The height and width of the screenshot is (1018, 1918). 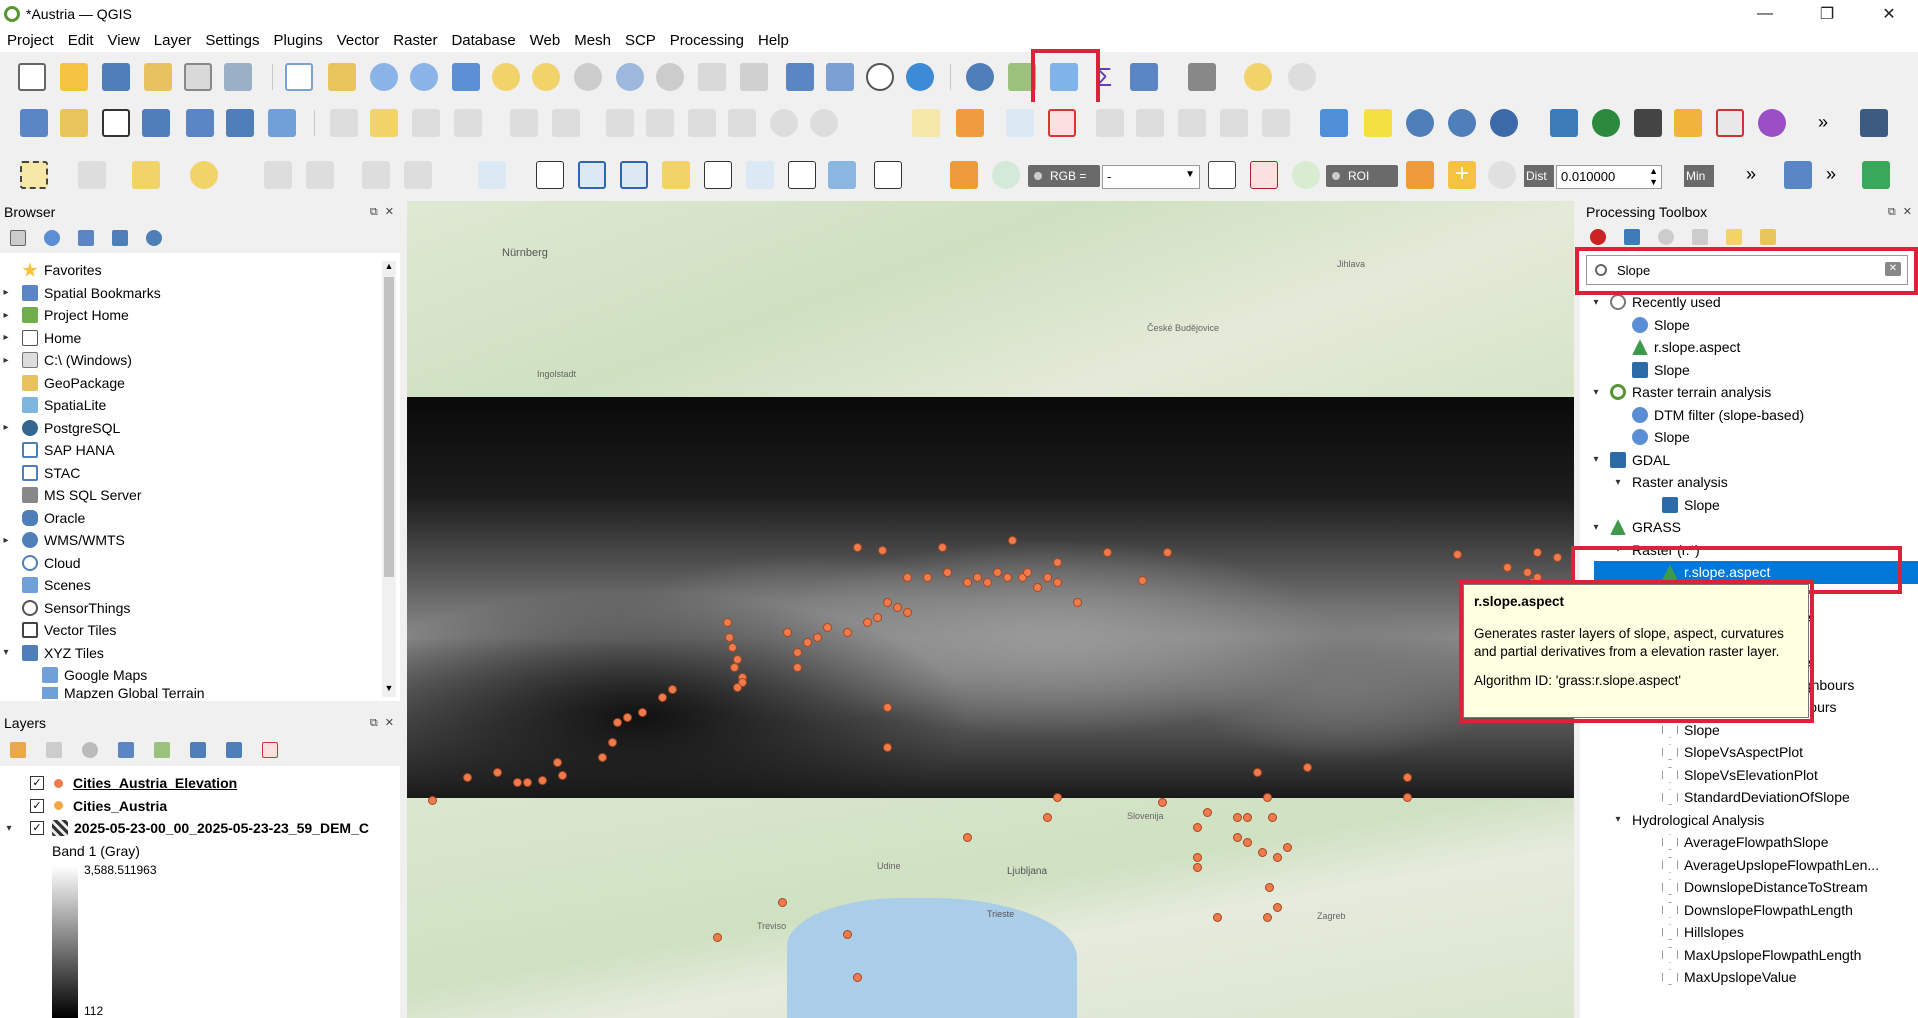 What do you see at coordinates (200, 293) in the screenshot?
I see `browser-item-spatial-bookmarks: ▸ Spatial Bookmarks` at bounding box center [200, 293].